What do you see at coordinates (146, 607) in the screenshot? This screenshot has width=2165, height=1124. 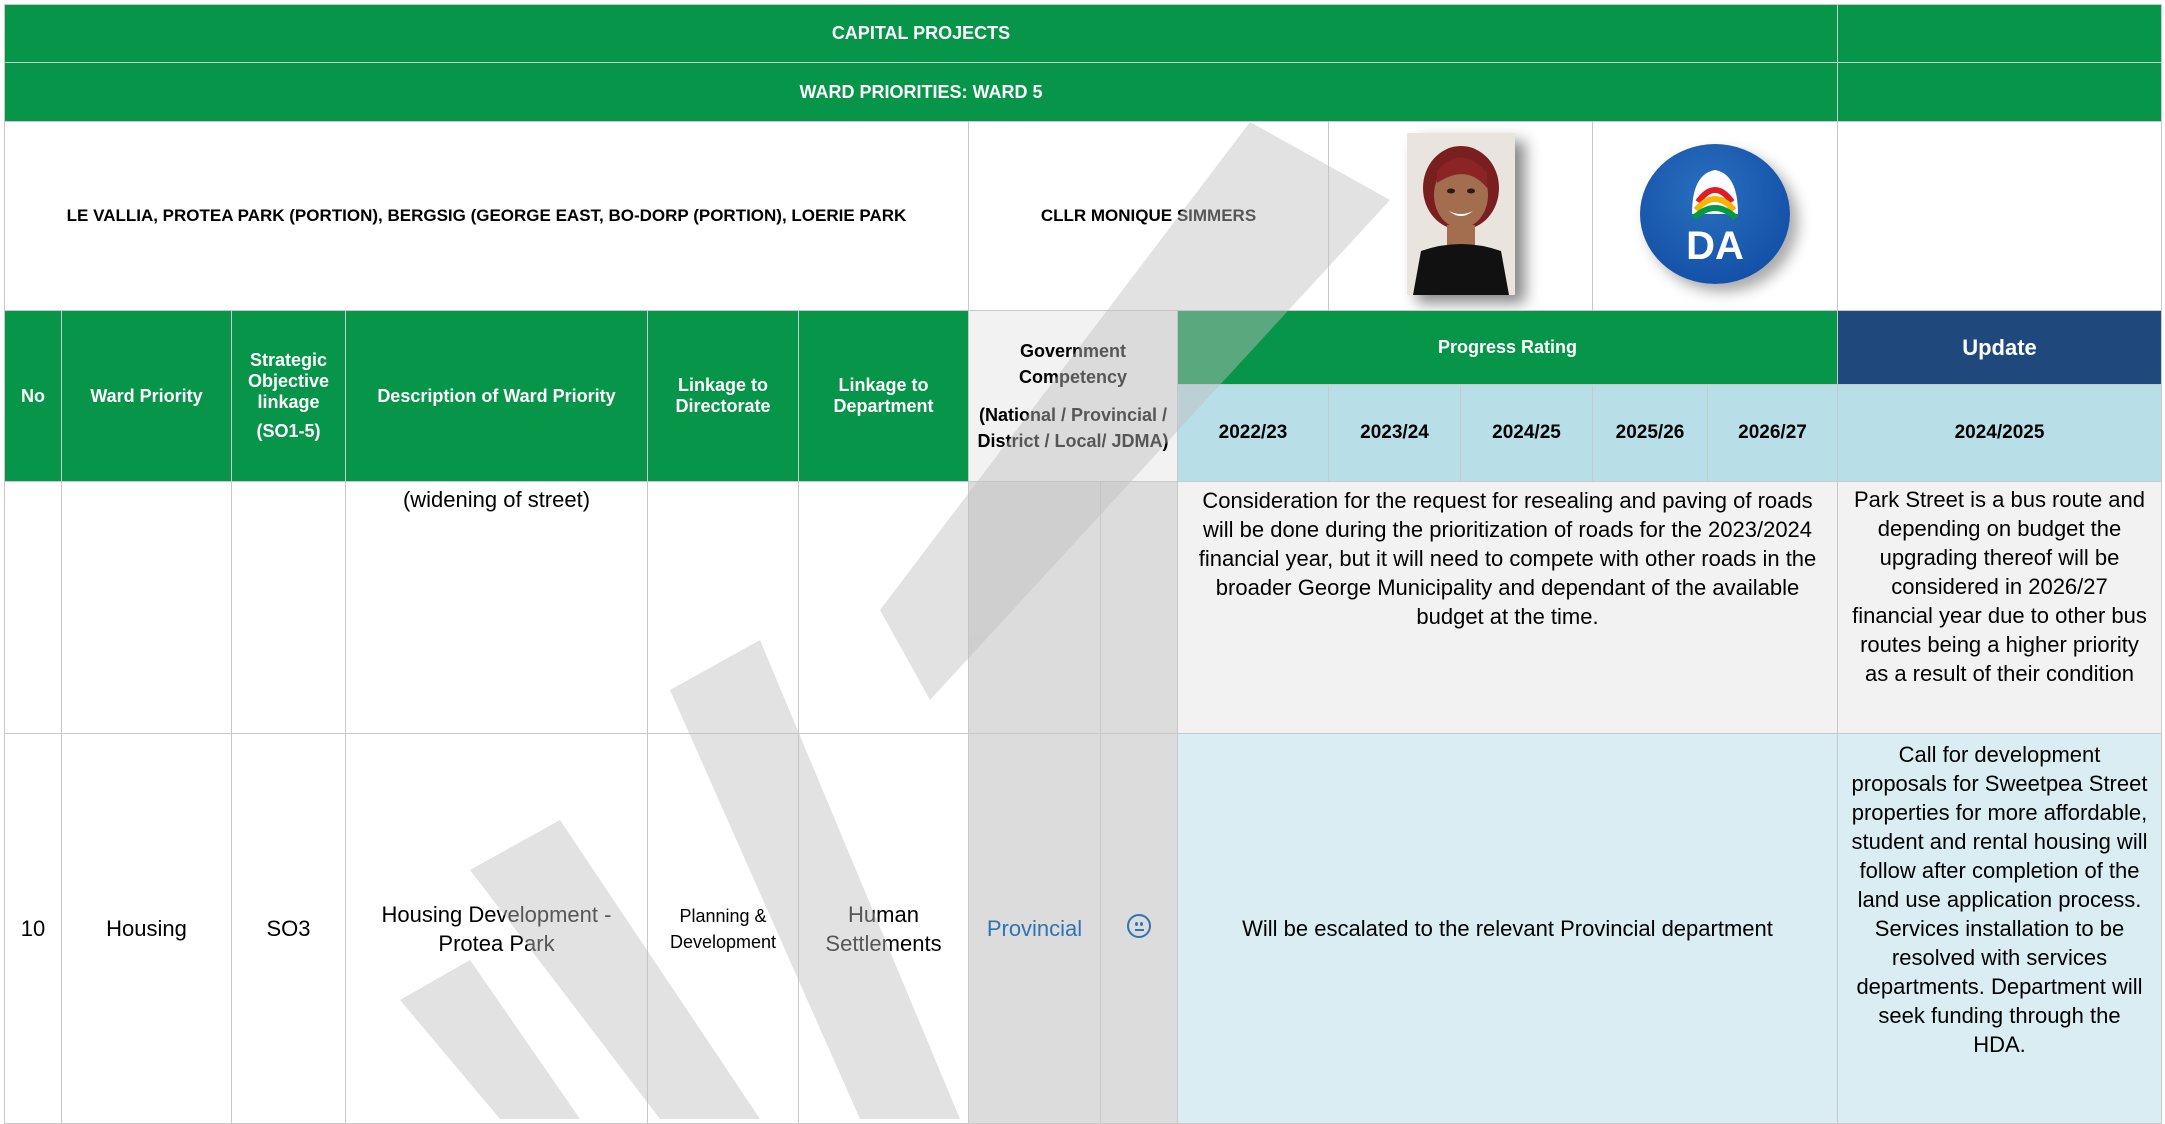 I see `row-ward-priority` at bounding box center [146, 607].